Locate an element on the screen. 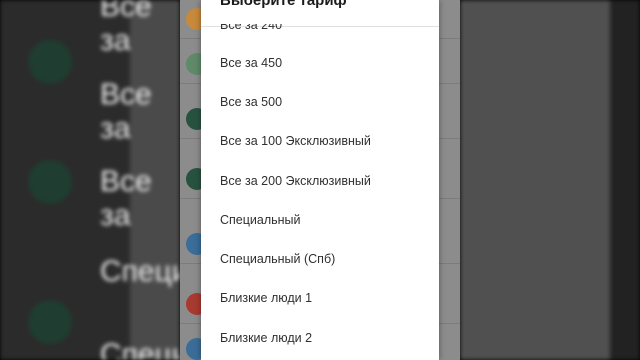 Image resolution: width=640 pixels, height=360 pixels. tariff-option: Близкие люди 1 is located at coordinates (266, 298).